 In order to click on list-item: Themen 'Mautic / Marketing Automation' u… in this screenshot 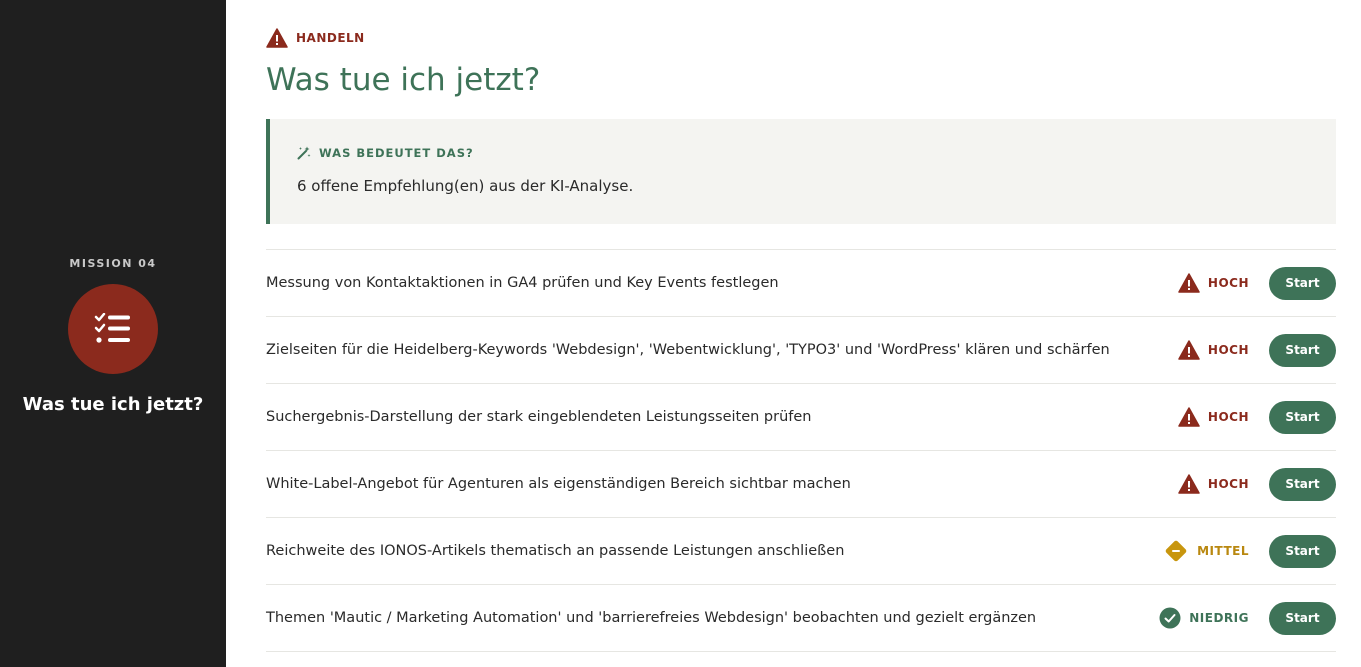, I will do `click(801, 618)`.